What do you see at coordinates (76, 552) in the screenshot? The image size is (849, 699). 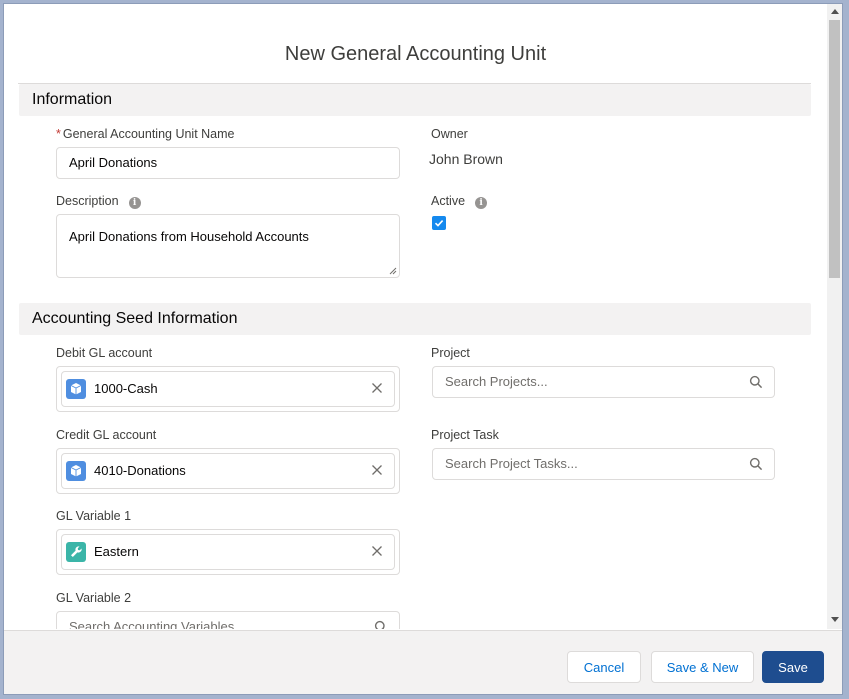 I see `wrench-icon` at bounding box center [76, 552].